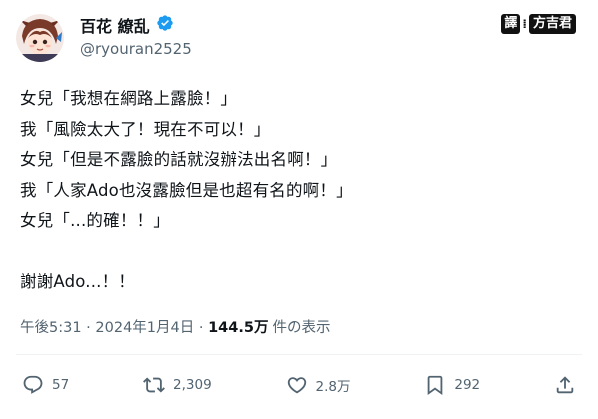 Image resolution: width=598 pixels, height=419 pixels. I want to click on repost-button: 2,309, so click(177, 385).